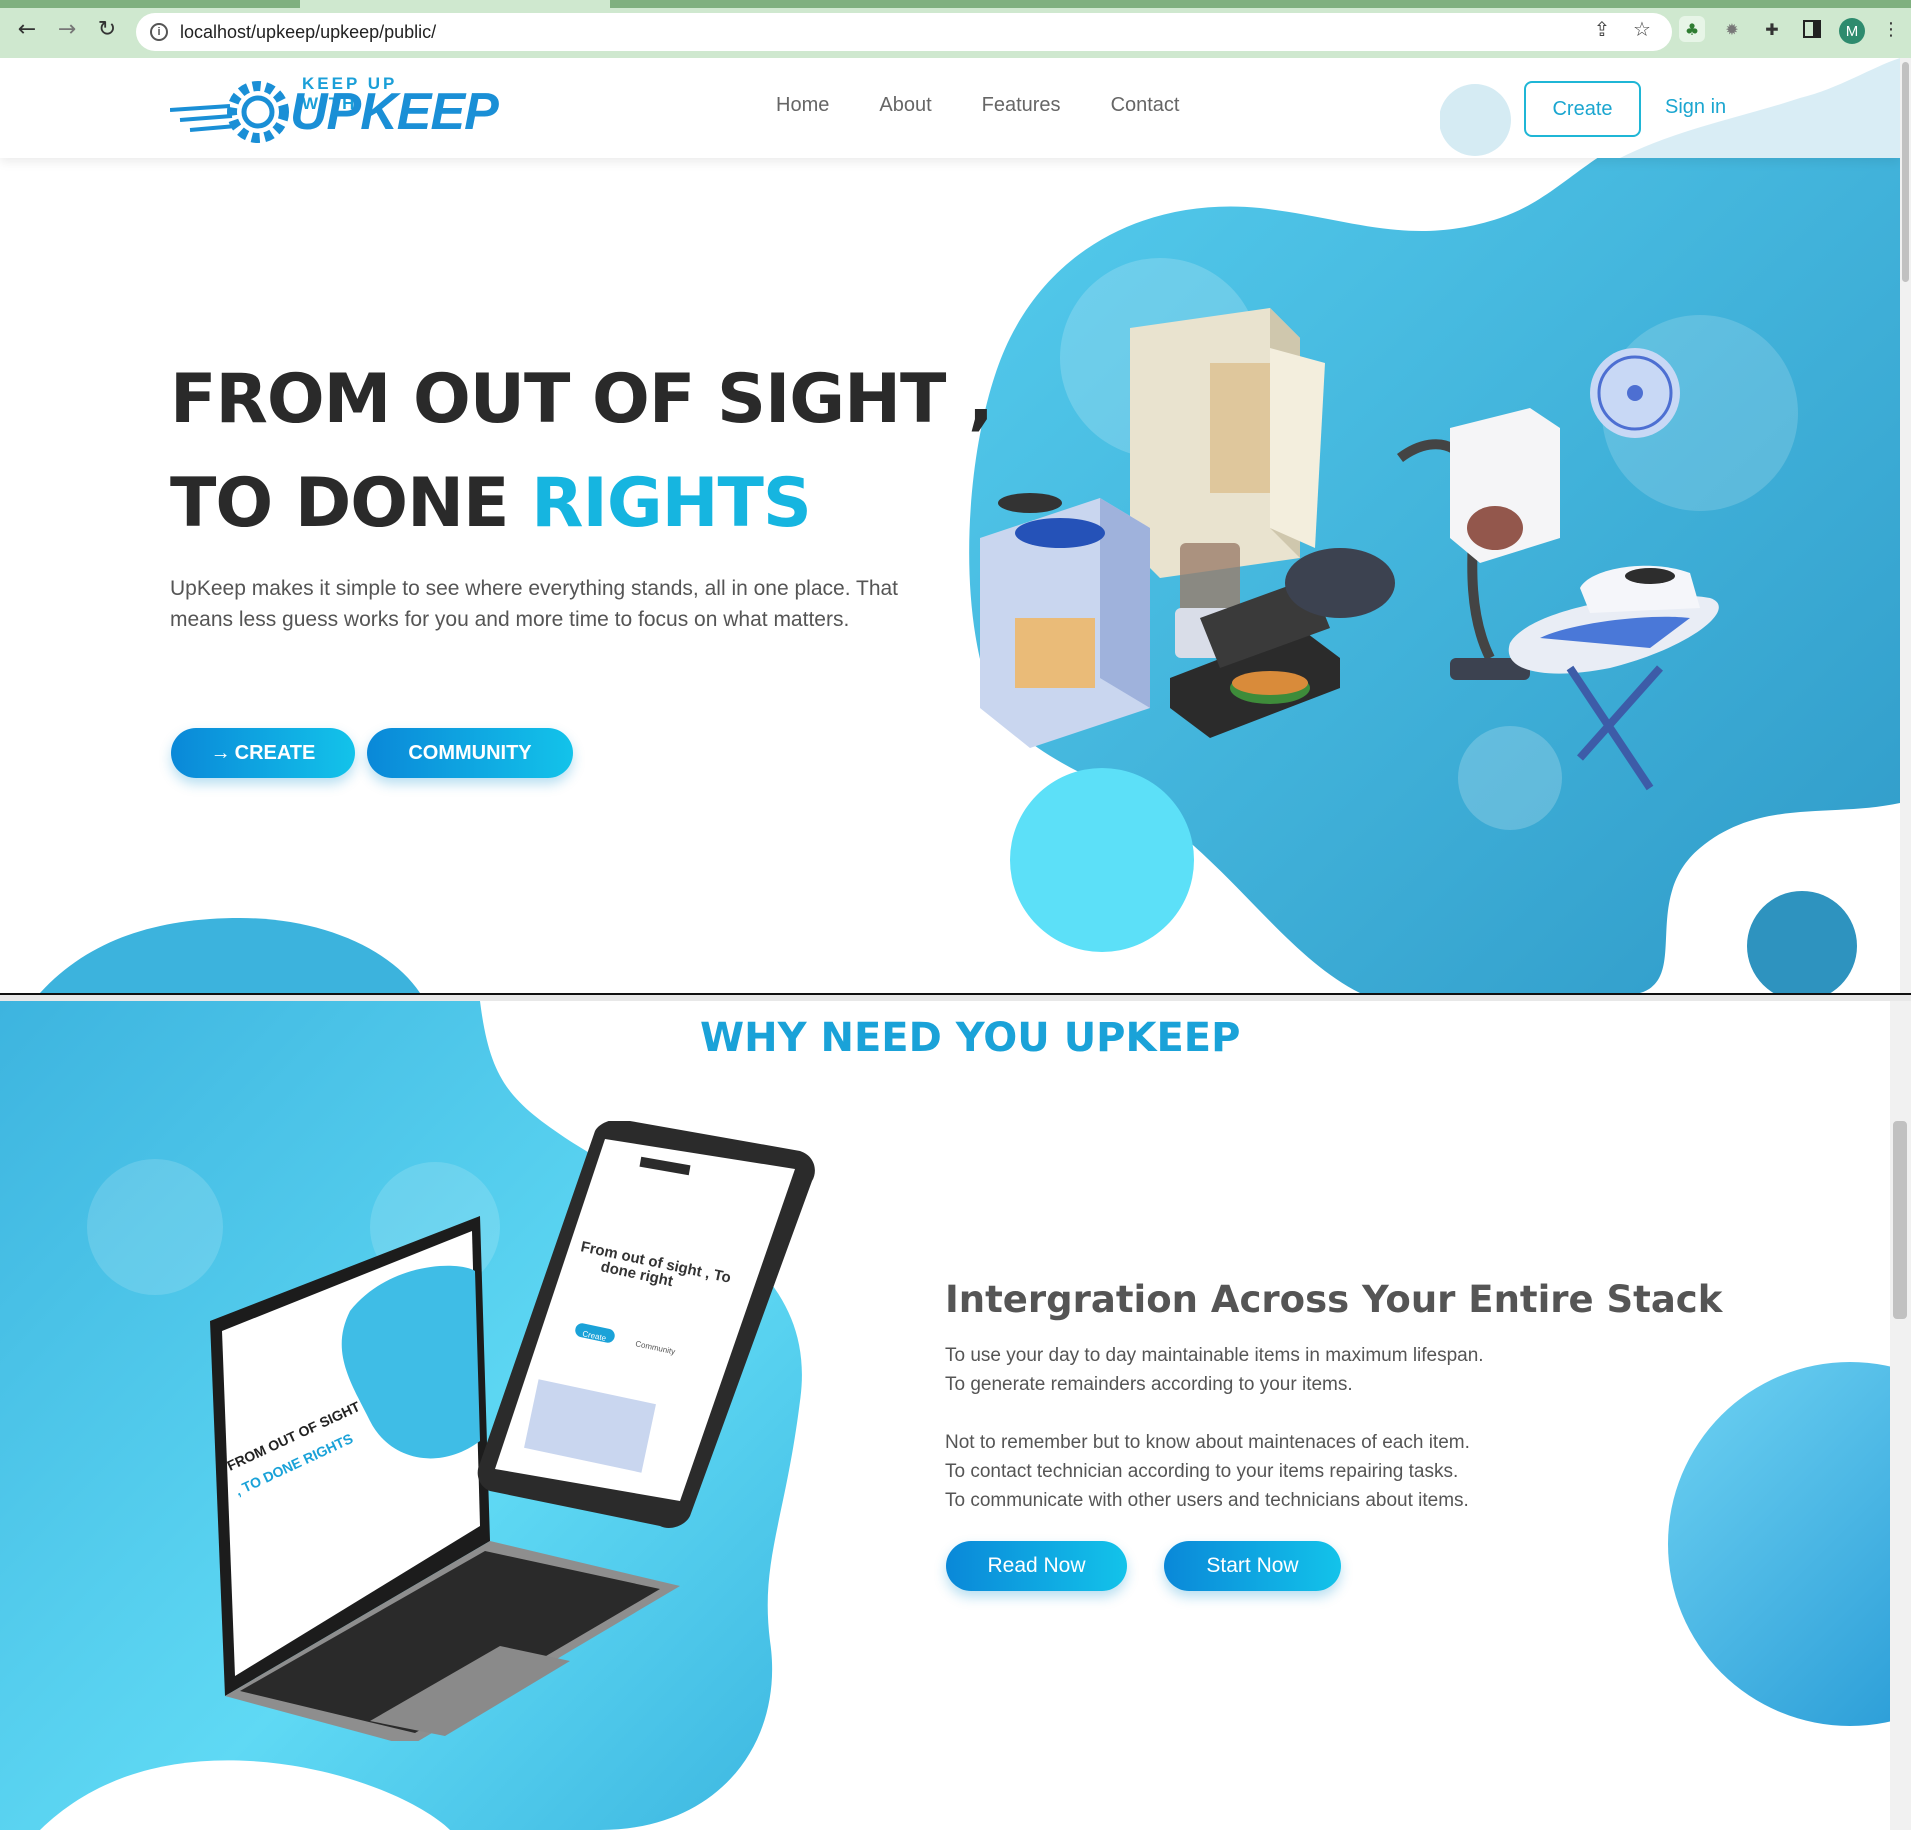  I want to click on appliances-illustration, so click(1349, 549).